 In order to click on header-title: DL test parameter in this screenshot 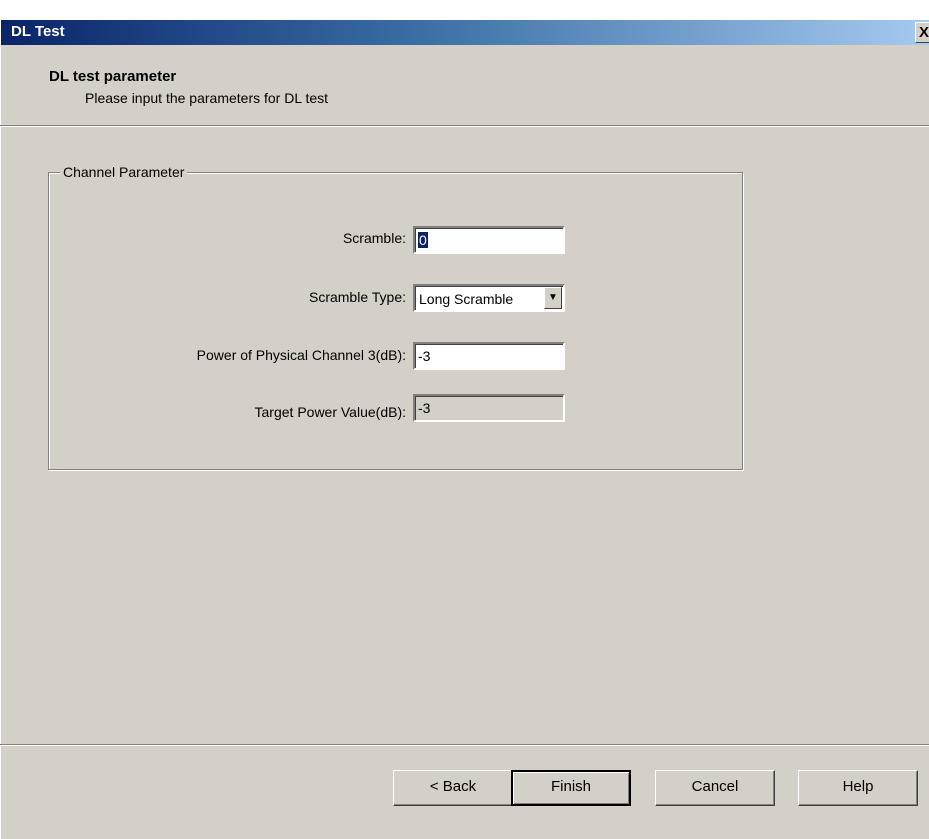, I will do `click(113, 76)`.